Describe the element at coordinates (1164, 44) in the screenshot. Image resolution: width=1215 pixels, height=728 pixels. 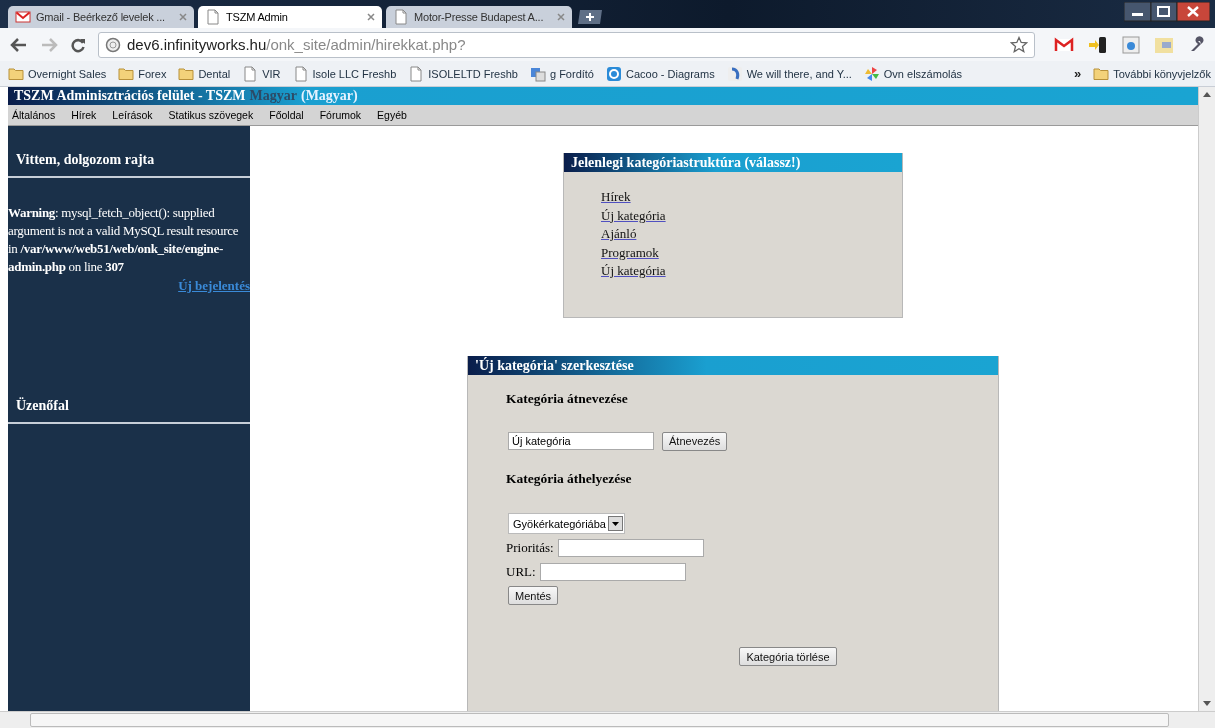
I see `notes-icon` at that location.